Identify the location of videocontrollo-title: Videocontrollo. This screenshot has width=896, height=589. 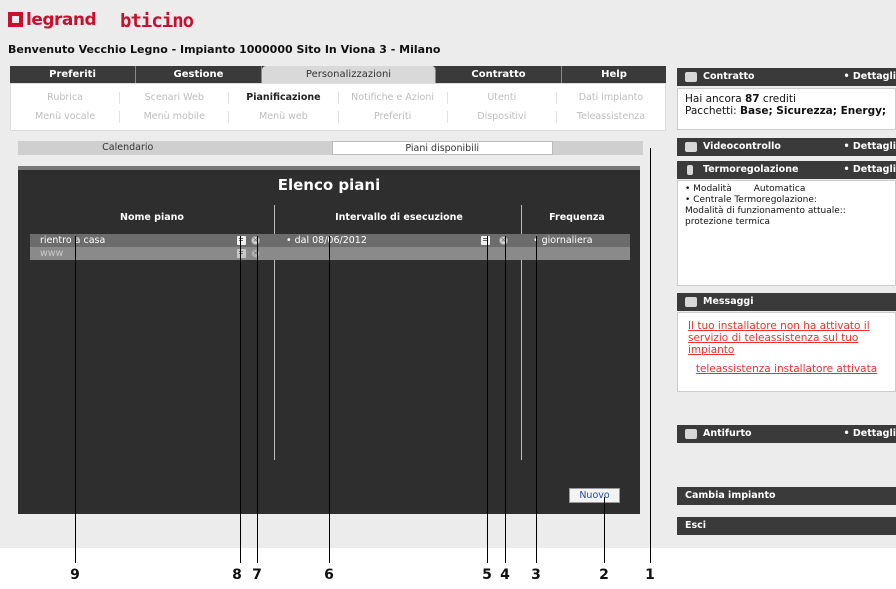
(742, 146).